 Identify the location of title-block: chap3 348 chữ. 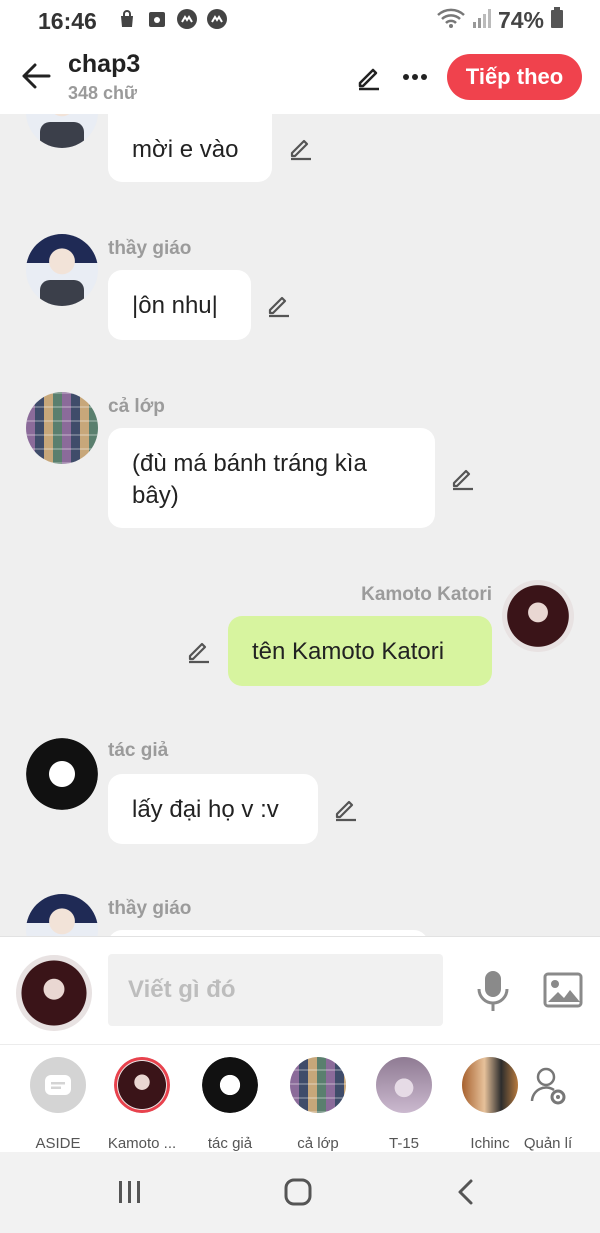
(104, 77).